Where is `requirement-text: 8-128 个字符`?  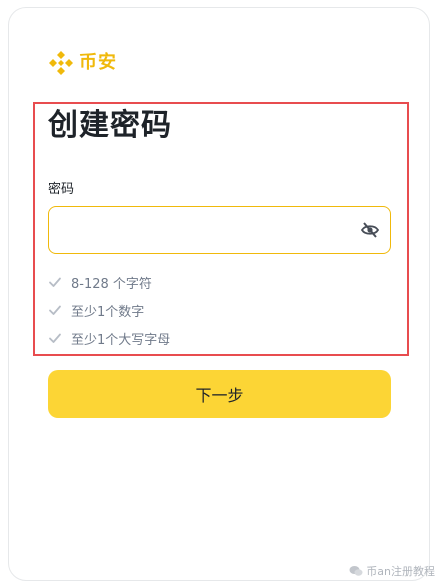
requirement-text: 8-128 个字符 is located at coordinates (111, 284).